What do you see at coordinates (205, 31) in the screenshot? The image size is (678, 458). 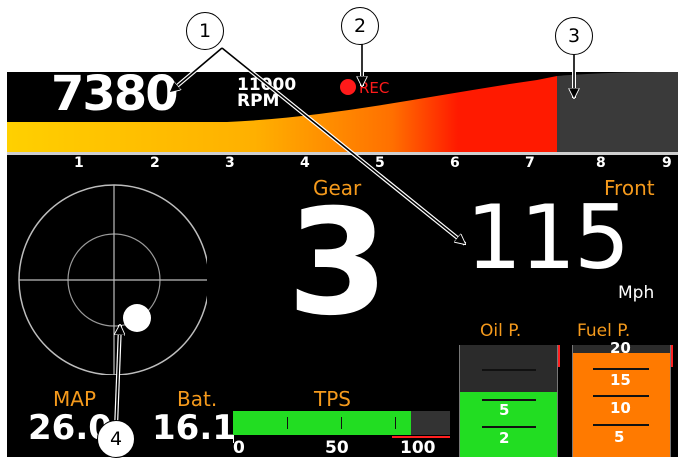 I see `callout-1: 1` at bounding box center [205, 31].